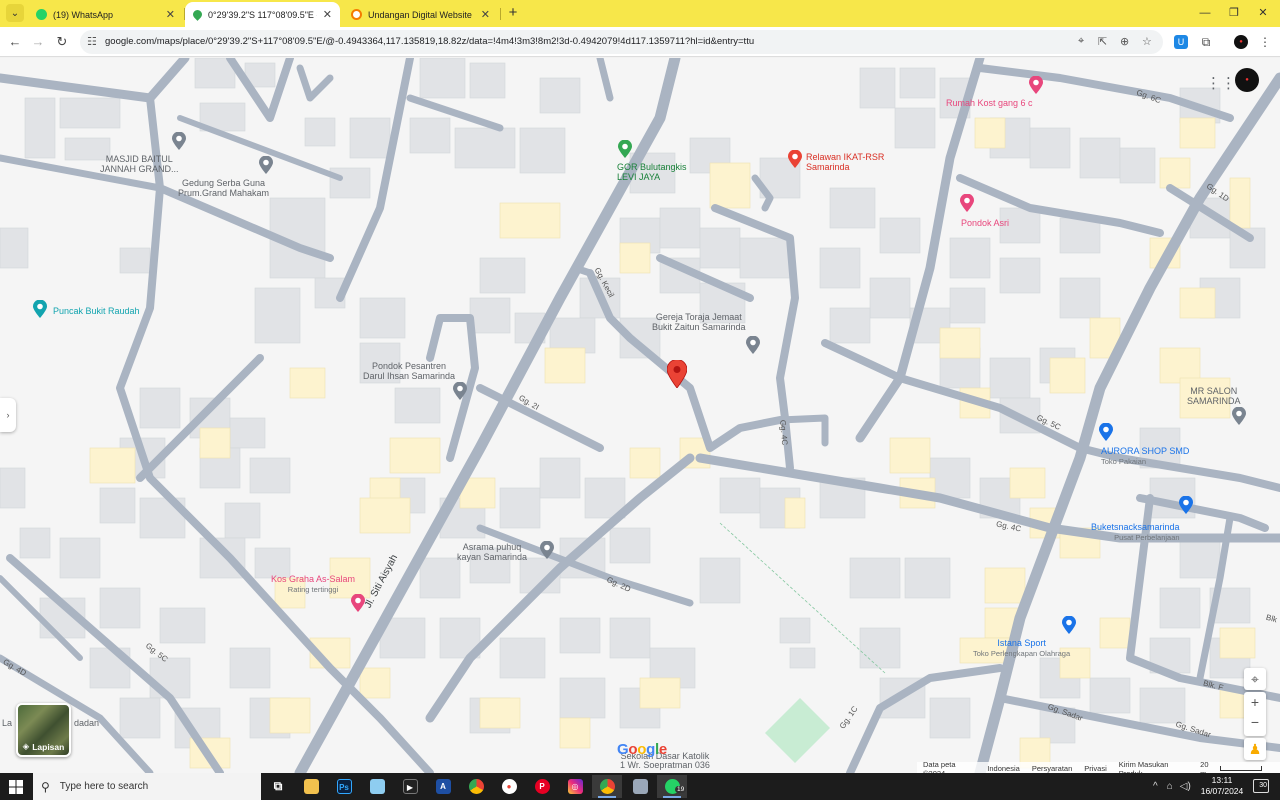  I want to click on taskbar-clock: 13:11 16/07/2024, so click(1222, 786).